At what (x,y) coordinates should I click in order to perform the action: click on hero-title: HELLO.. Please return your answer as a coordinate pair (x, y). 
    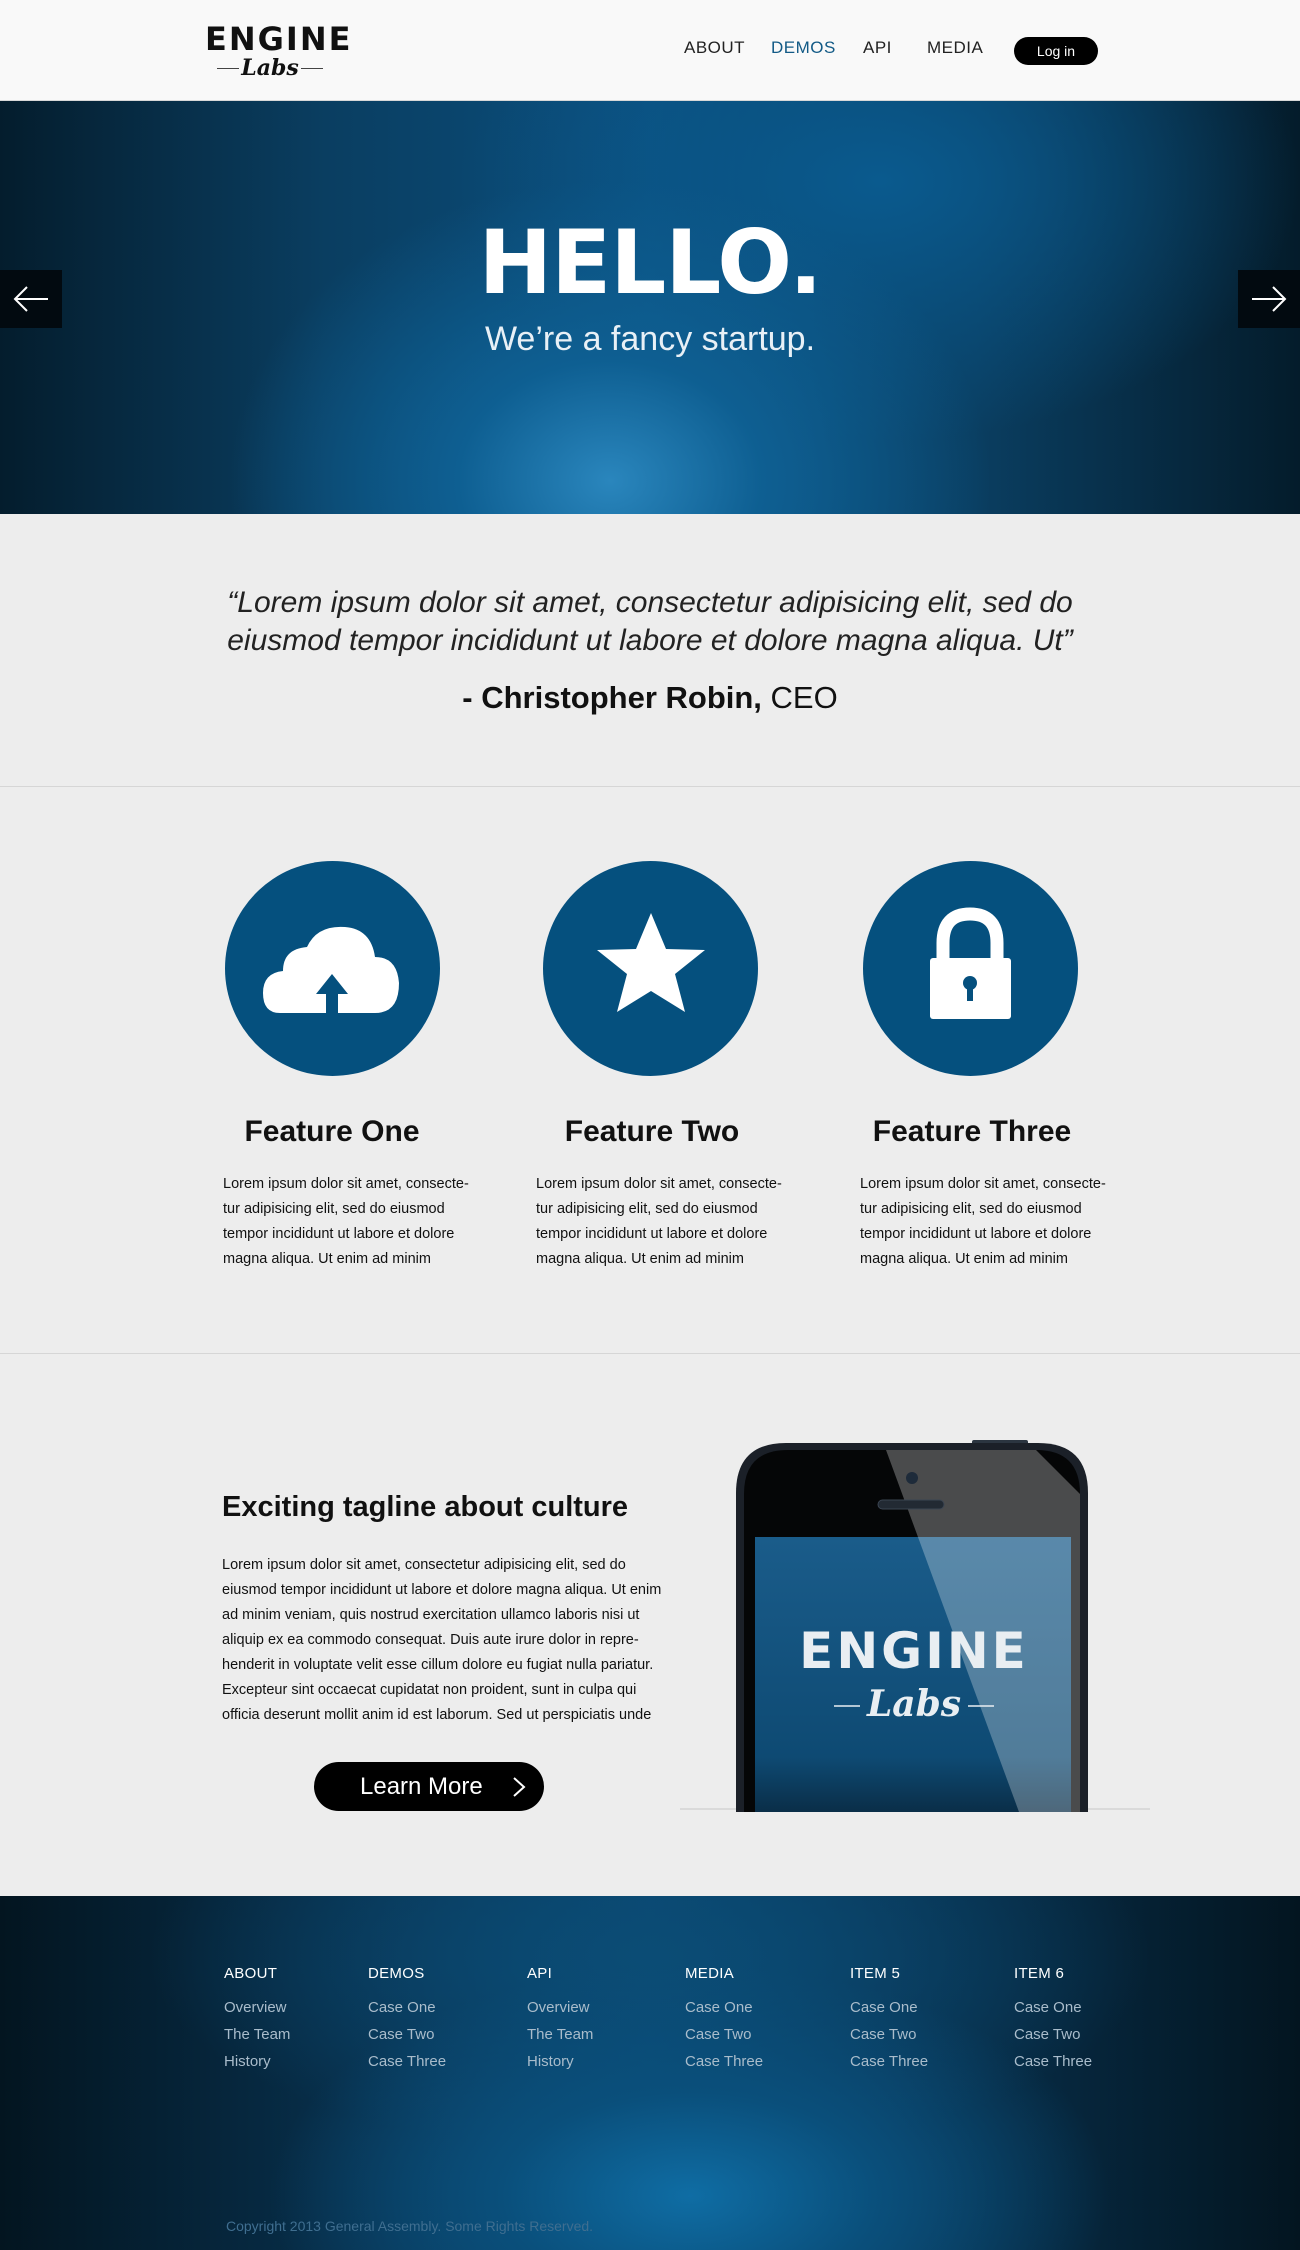
    Looking at the image, I should click on (650, 262).